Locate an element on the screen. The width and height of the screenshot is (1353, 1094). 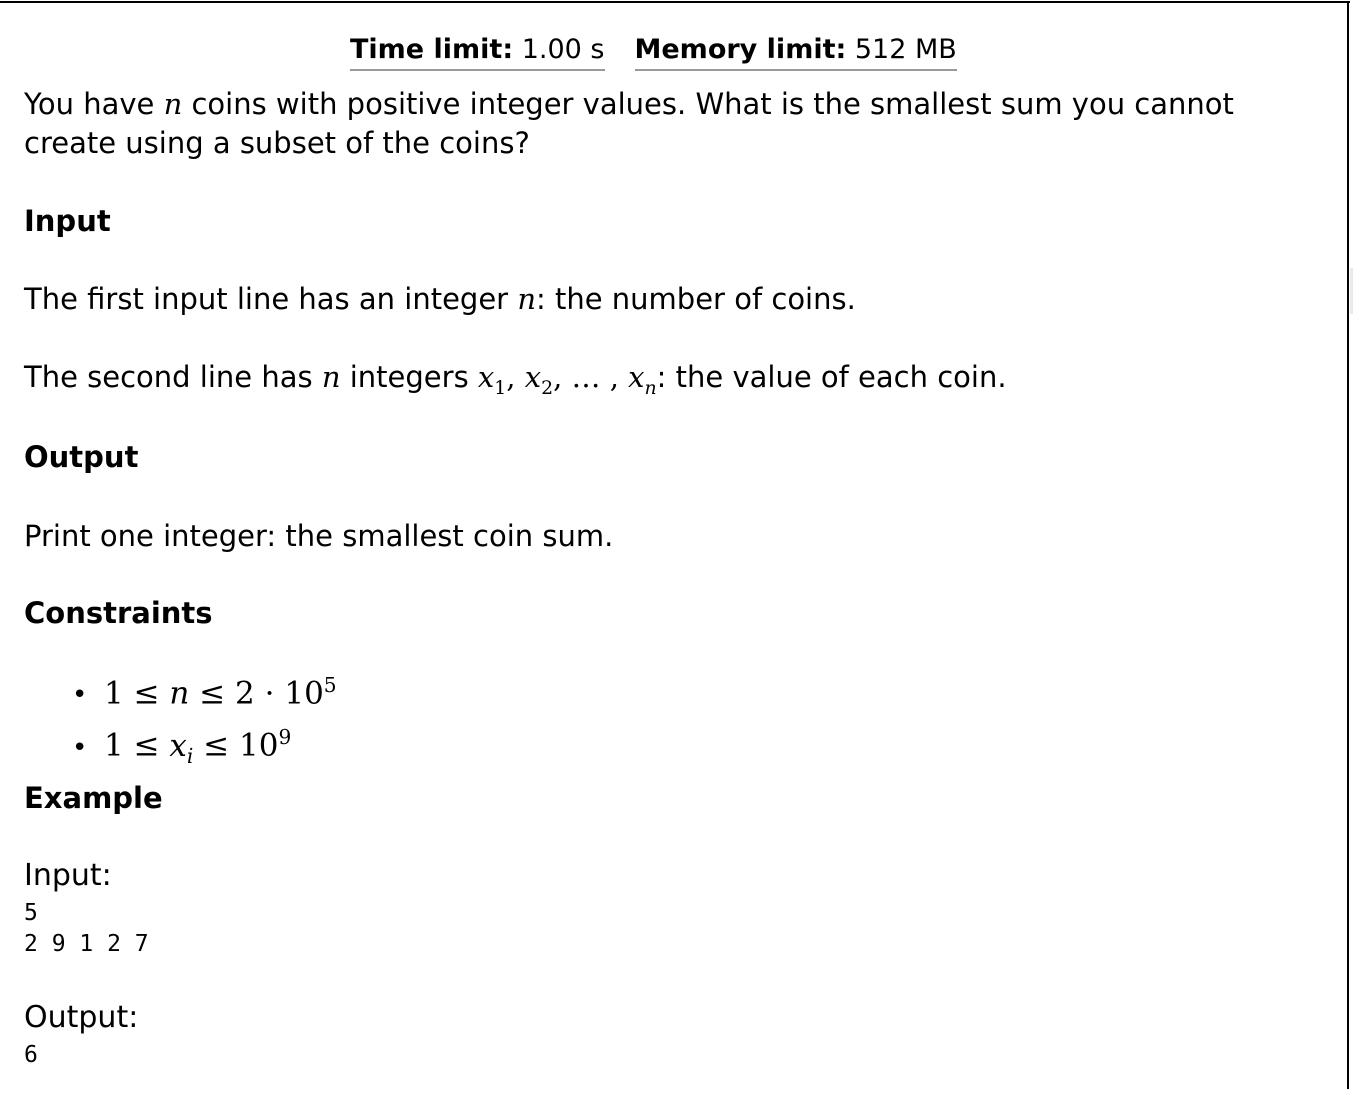
example-output: 6 is located at coordinates (31, 1055).